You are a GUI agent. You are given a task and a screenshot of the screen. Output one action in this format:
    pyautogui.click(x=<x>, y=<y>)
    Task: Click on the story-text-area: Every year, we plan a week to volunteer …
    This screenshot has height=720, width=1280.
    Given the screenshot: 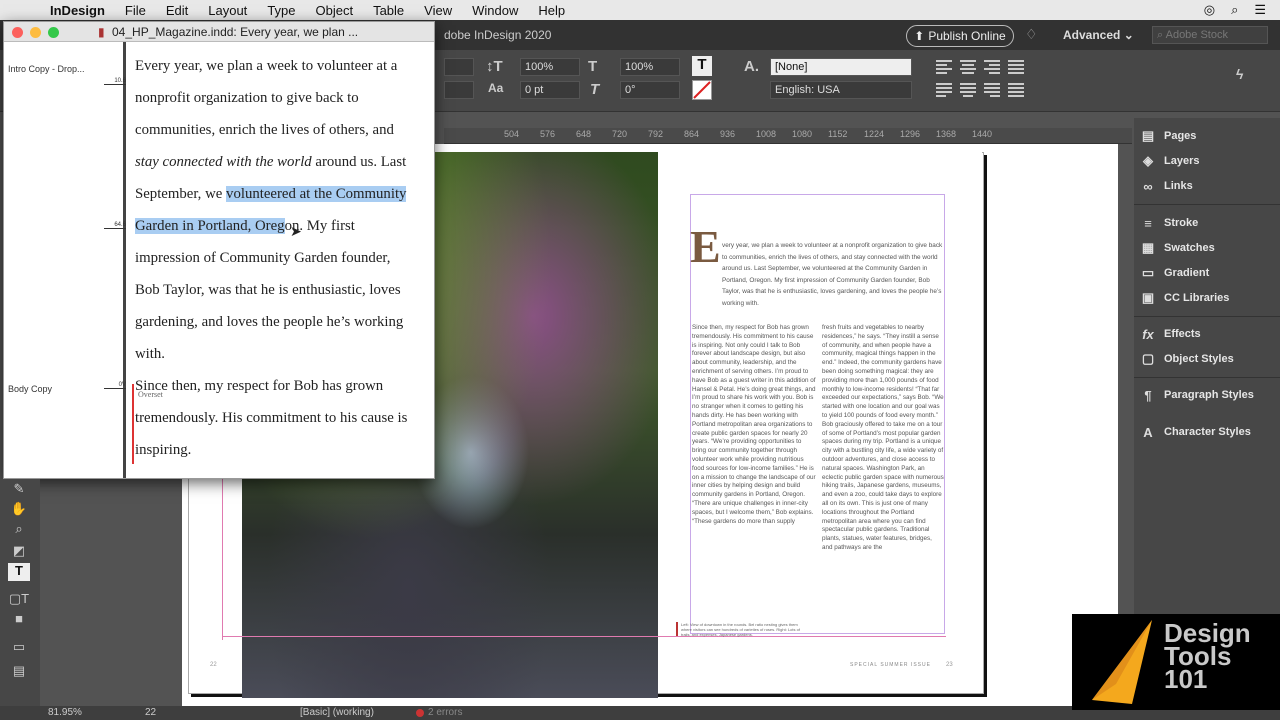 What is the action you would take?
    pyautogui.click(x=282, y=260)
    